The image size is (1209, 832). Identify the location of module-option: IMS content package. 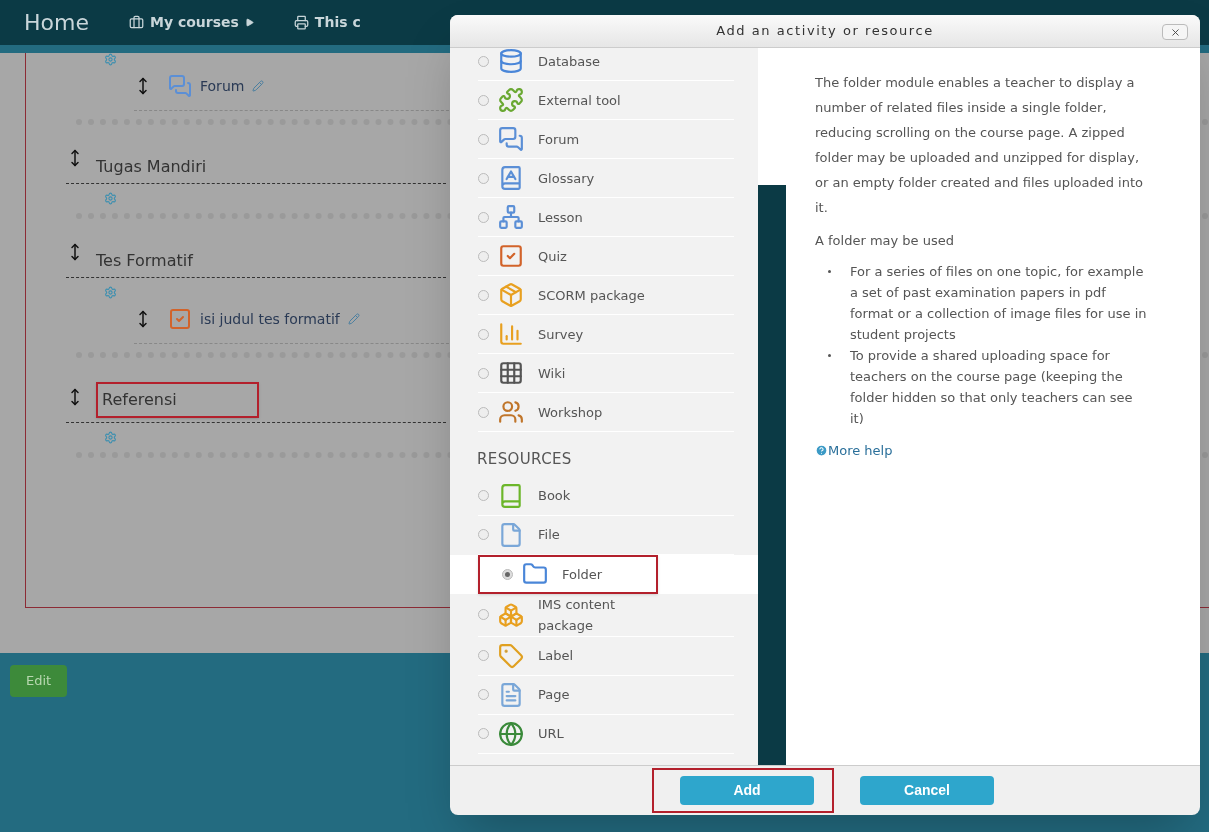
(606, 615).